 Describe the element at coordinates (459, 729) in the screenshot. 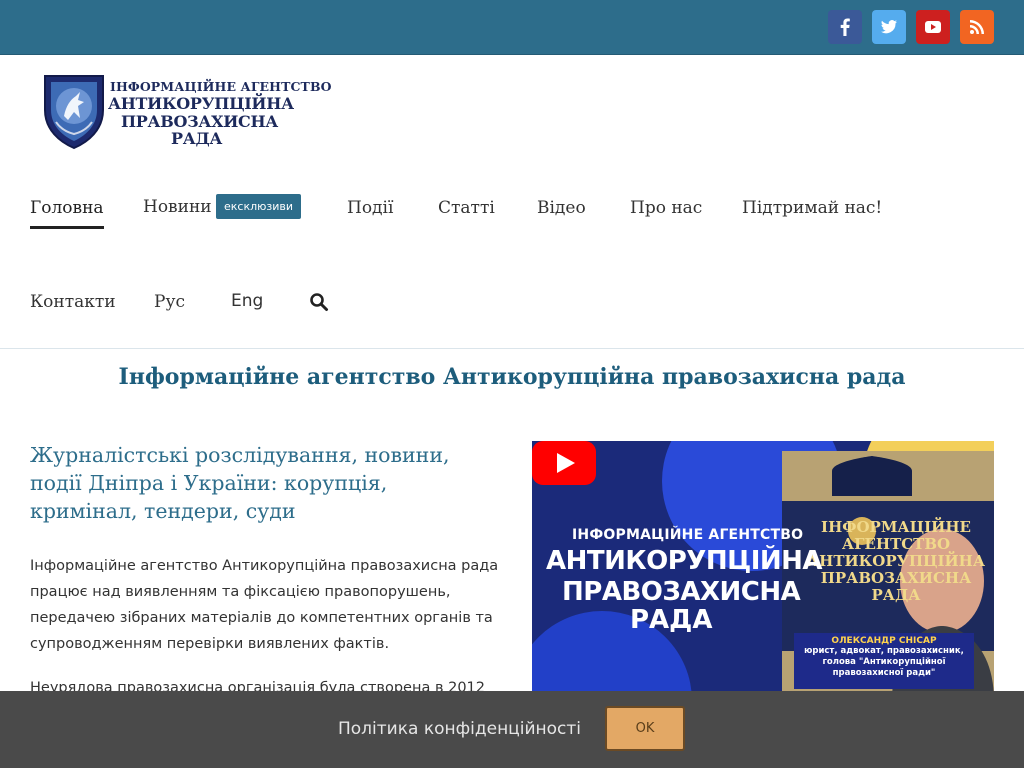

I see `privacy-policy-link: Політика конфіденційності` at that location.